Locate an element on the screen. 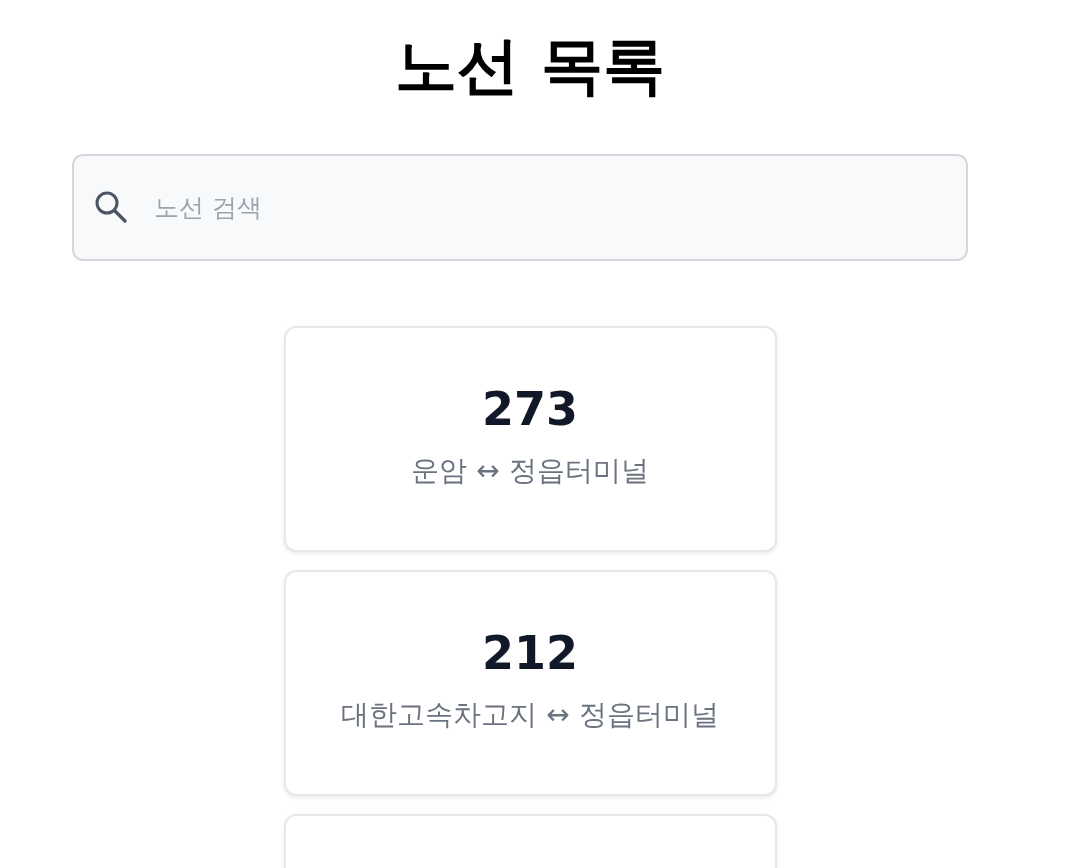  route-endpoints: 운암 ↔ 정읍터미널 is located at coordinates (530, 471).